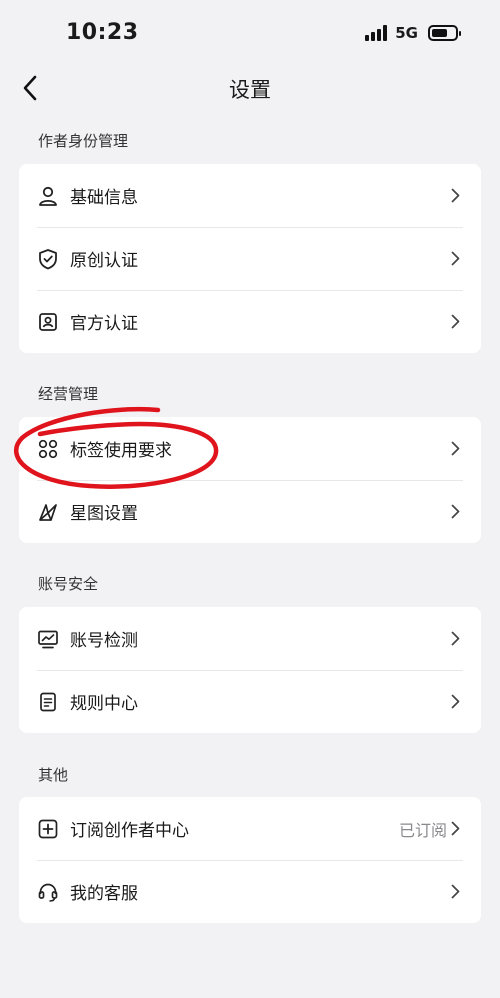  What do you see at coordinates (376, 33) in the screenshot?
I see `signal-icon` at bounding box center [376, 33].